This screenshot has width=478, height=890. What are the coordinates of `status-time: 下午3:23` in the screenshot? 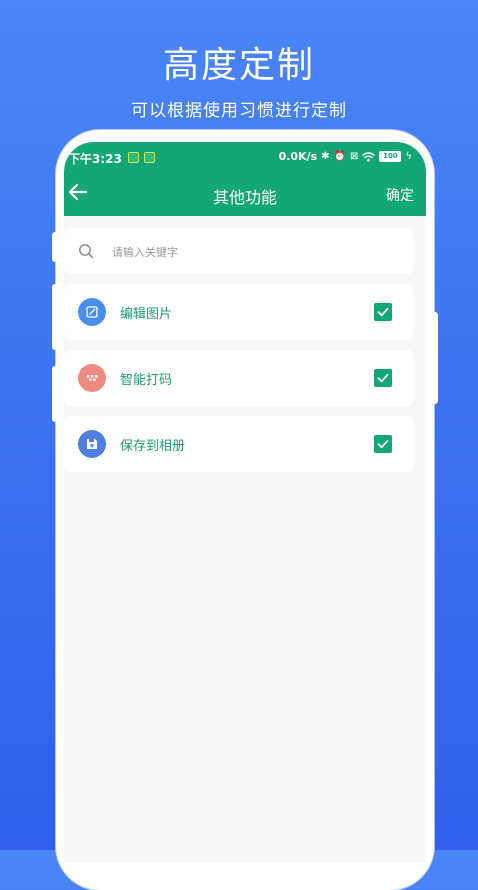 It's located at (95, 159).